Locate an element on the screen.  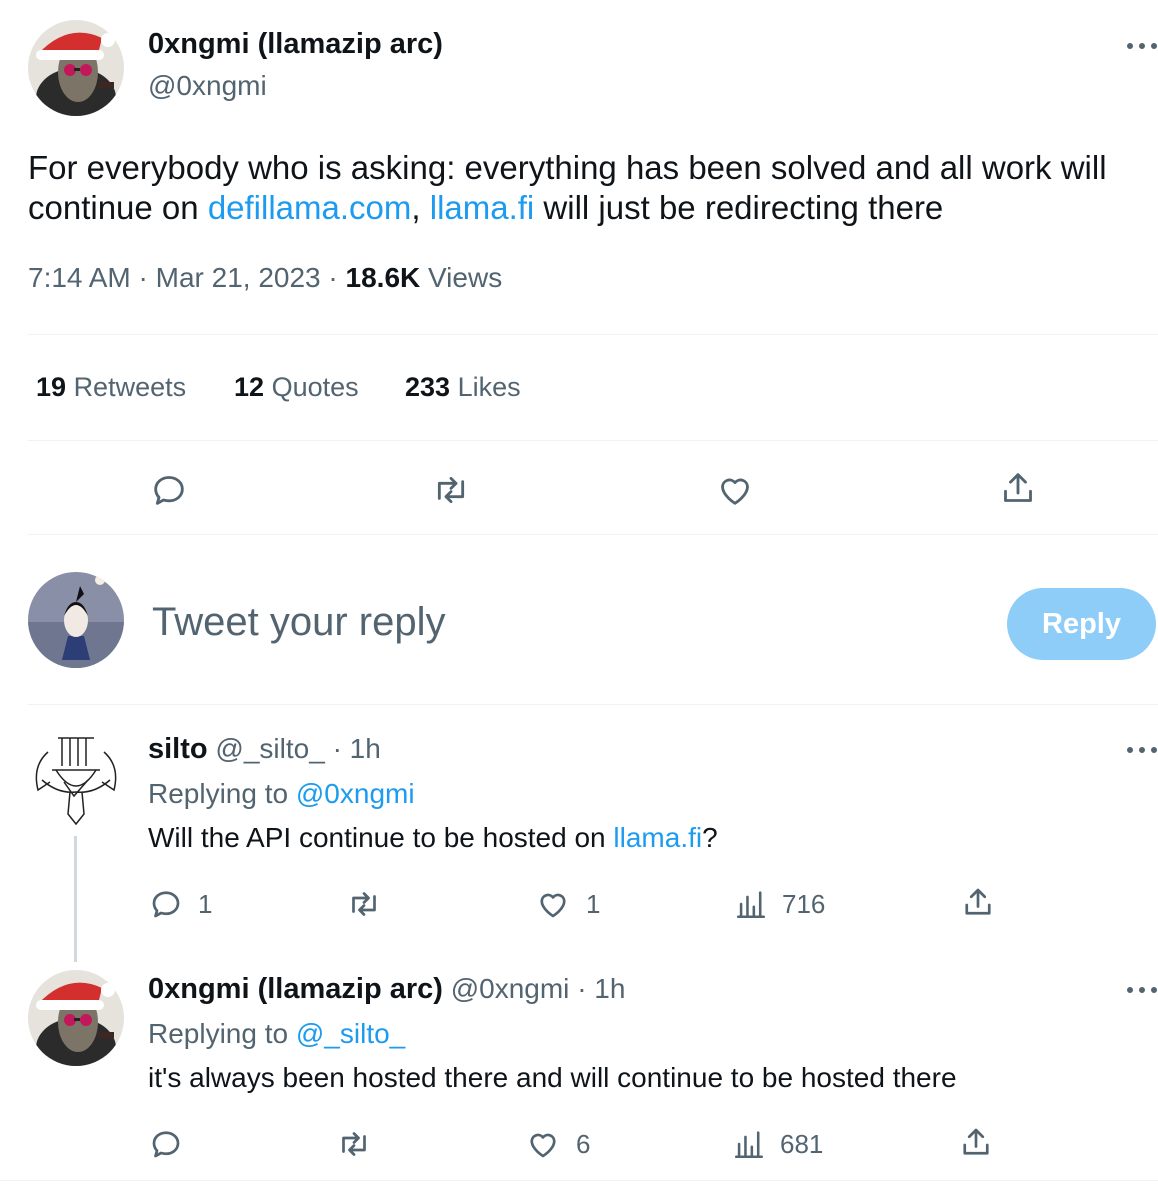
quotes-count: 12 is located at coordinates (249, 387).